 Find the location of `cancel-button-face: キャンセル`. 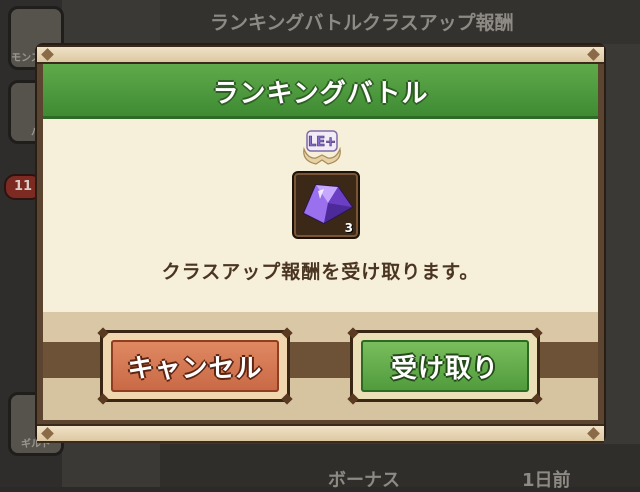

cancel-button-face: キャンセル is located at coordinates (195, 366).